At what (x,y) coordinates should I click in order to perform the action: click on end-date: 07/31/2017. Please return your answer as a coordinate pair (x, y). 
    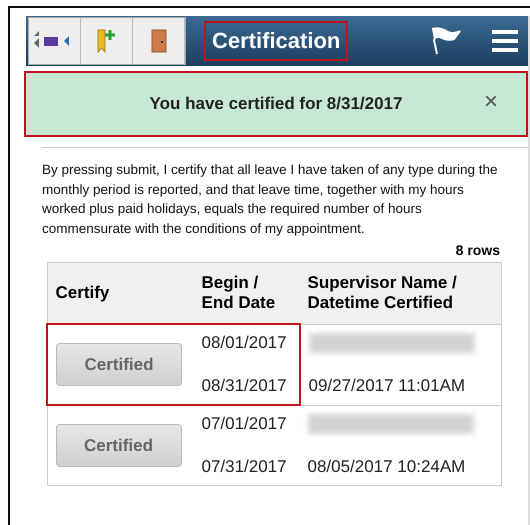
    Looking at the image, I should click on (245, 467).